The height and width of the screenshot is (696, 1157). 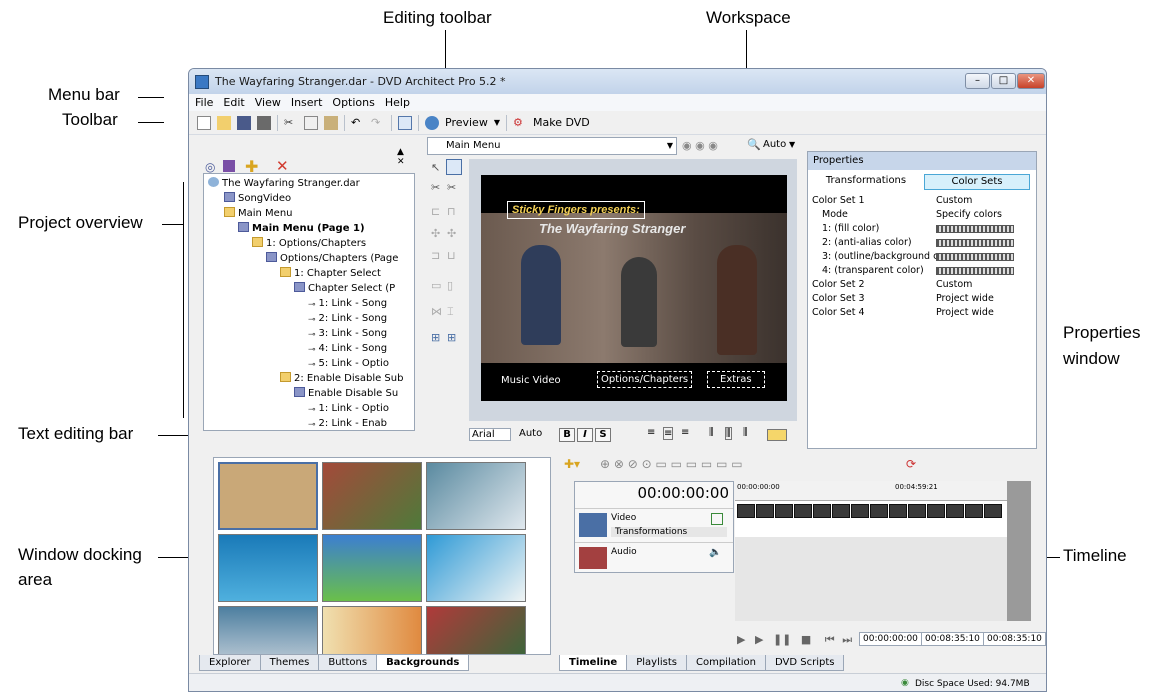 What do you see at coordinates (309, 318) in the screenshot?
I see `tree-item: ⊸ 2: Link - Song` at bounding box center [309, 318].